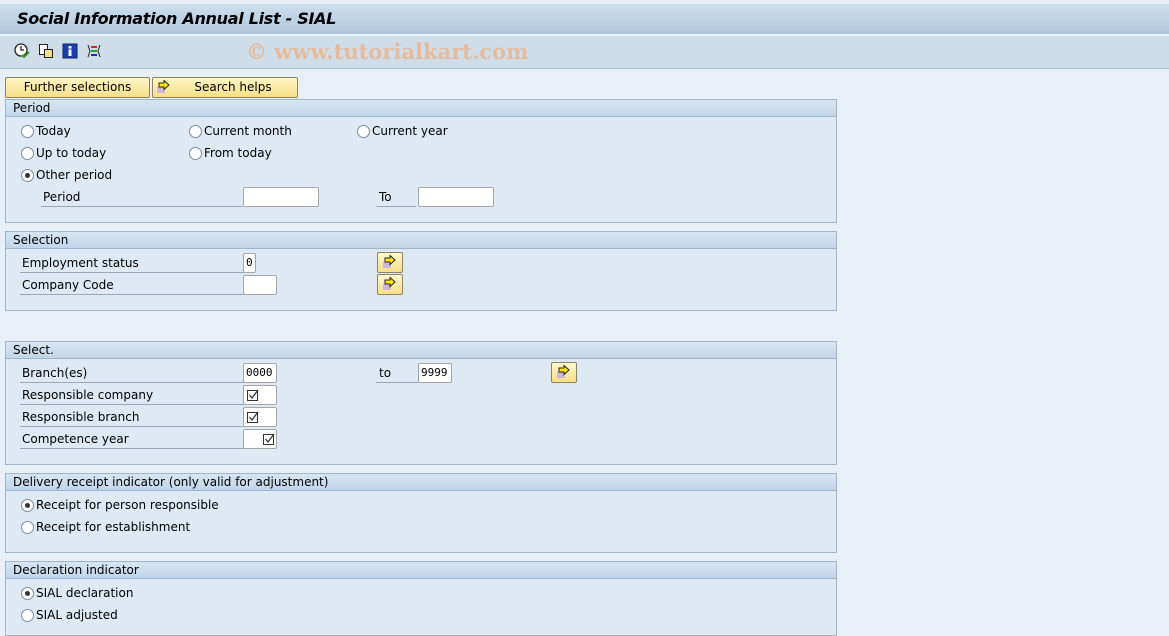 The image size is (1169, 636). What do you see at coordinates (74, 175) in the screenshot?
I see `radio-label: Other period` at bounding box center [74, 175].